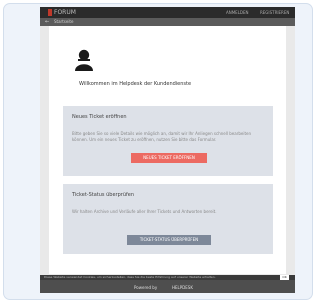  I want to click on brand-name: FORUM, so click(65, 12).